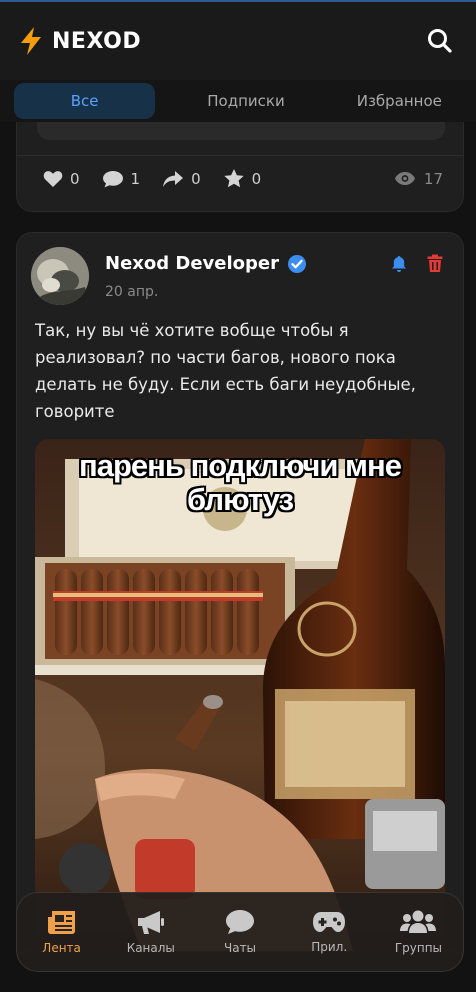 The image size is (476, 992). I want to click on like-button: 0, so click(61, 179).